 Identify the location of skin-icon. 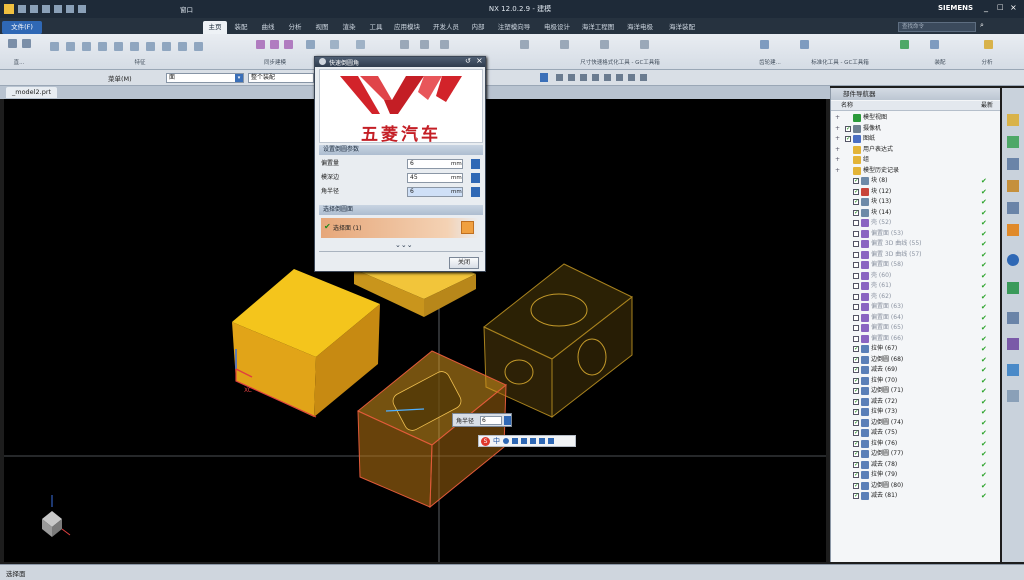
(542, 441).